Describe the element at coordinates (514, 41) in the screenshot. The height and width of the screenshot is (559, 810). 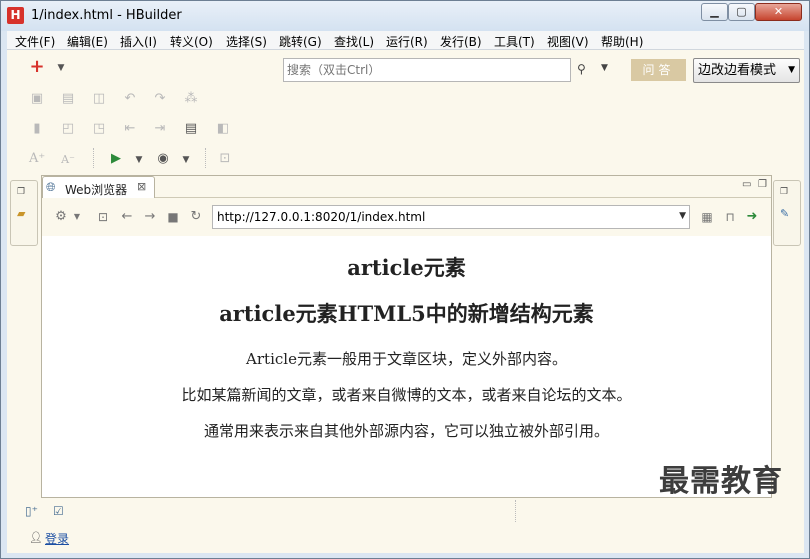
I see `menu-tools: 工具(T)` at that location.